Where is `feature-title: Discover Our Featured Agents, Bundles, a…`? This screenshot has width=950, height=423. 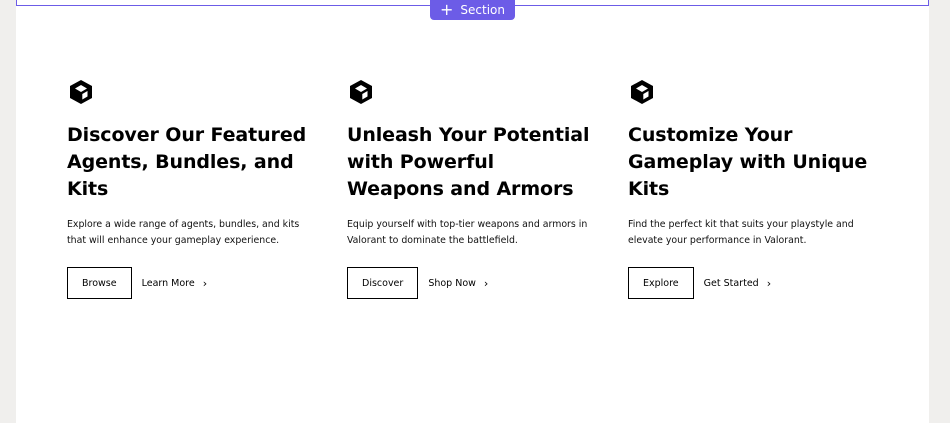
feature-title: Discover Our Featured Agents, Bundles, a… is located at coordinates (187, 162).